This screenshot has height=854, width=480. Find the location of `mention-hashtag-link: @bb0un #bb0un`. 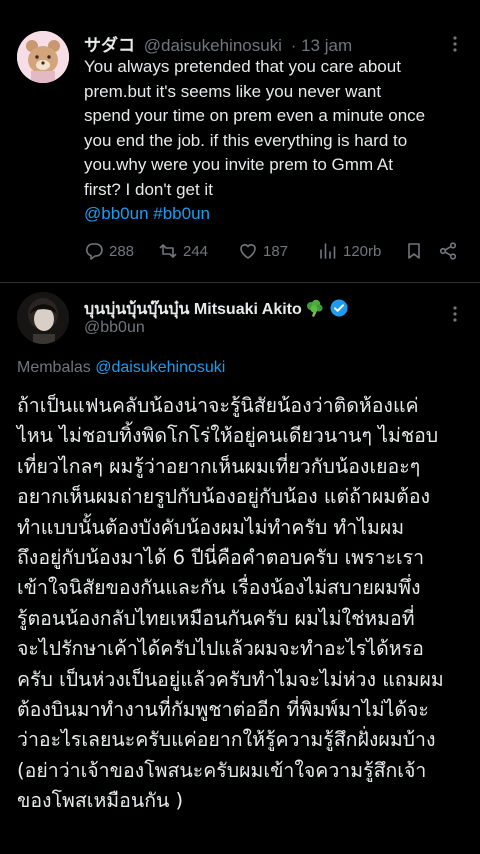

mention-hashtag-link: @bb0un #bb0un is located at coordinates (270, 214).